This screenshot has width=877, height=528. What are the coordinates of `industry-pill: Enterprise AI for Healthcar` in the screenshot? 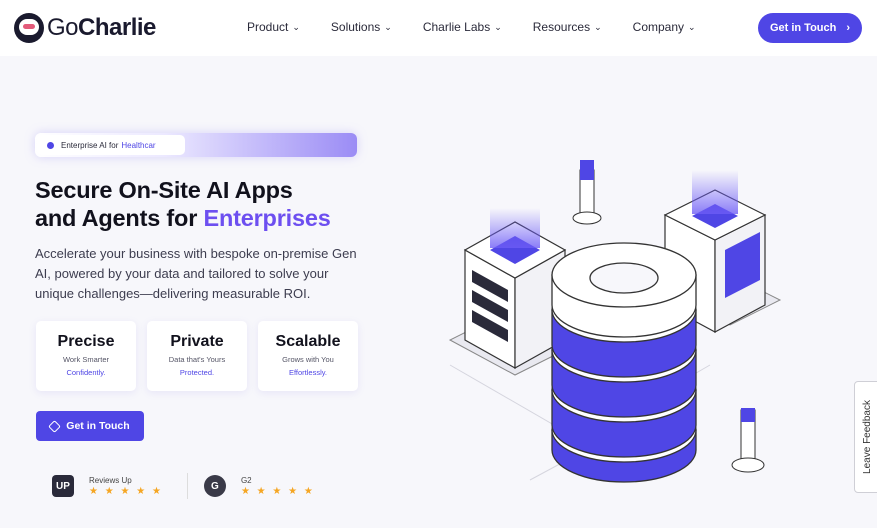 It's located at (111, 145).